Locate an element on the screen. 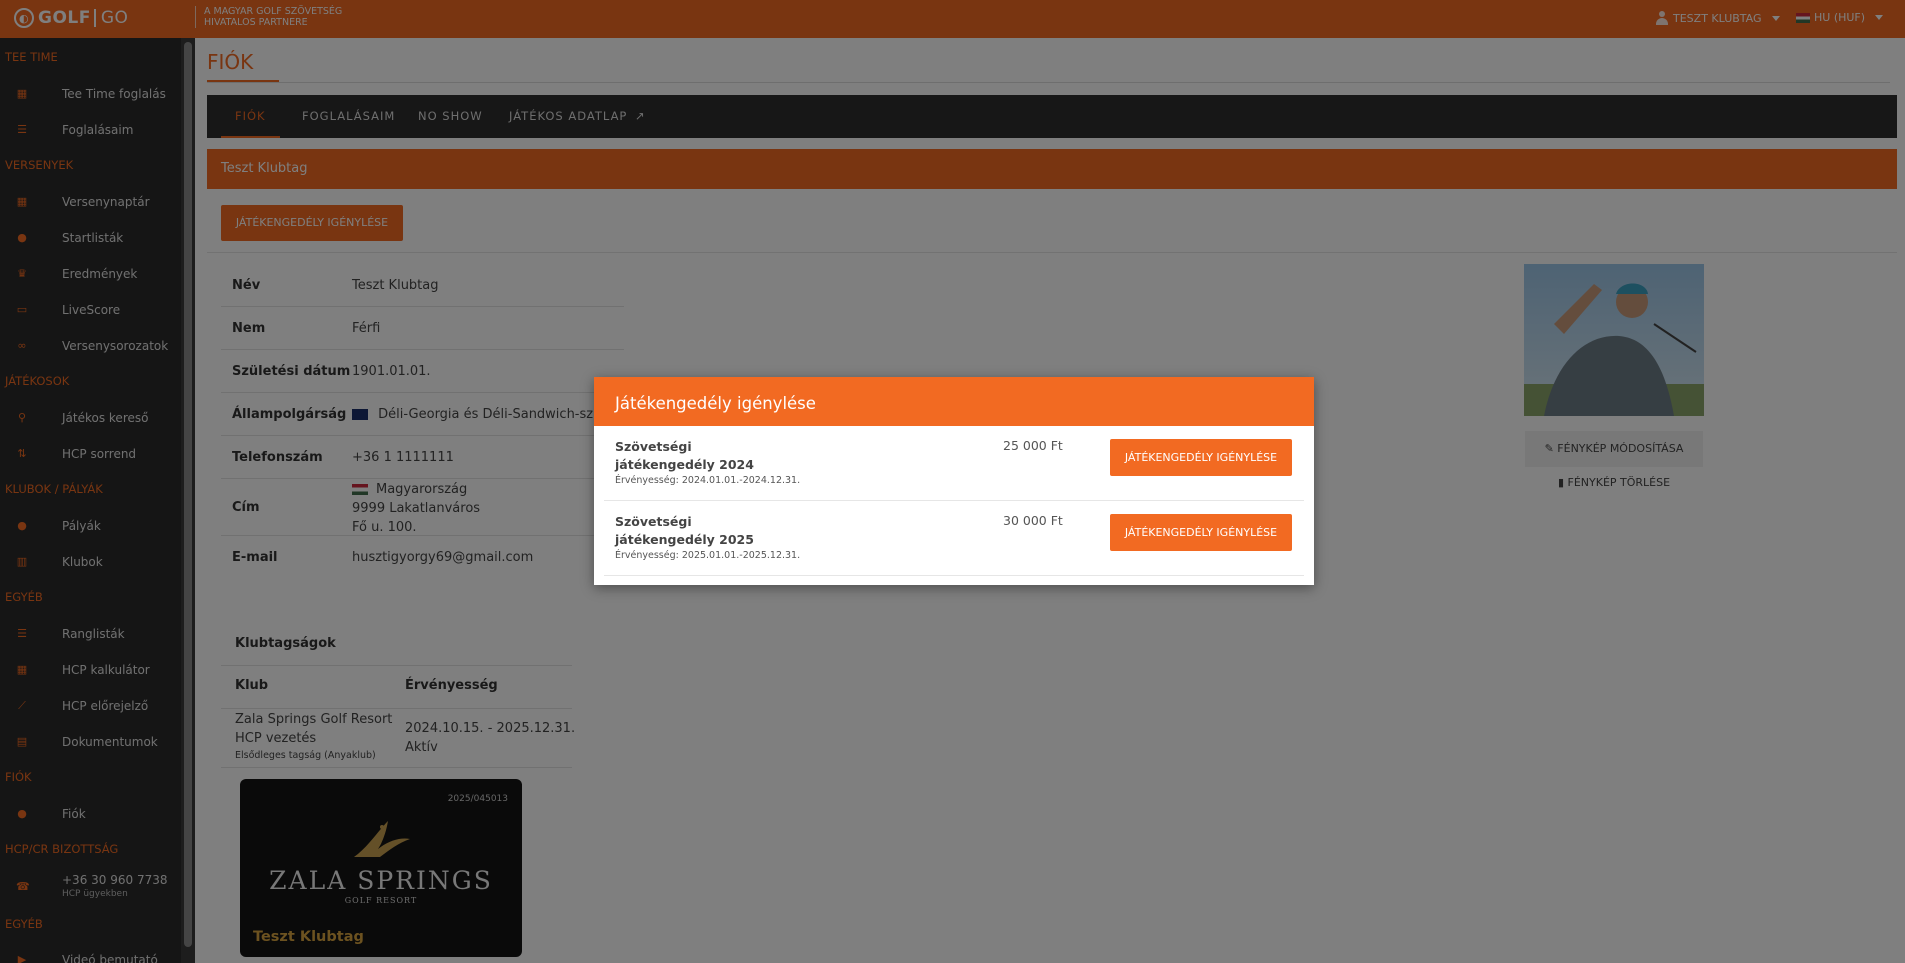 Image resolution: width=1905 pixels, height=963 pixels. license-validity: Érvényesség: 2024.01.01.-2024.12.31. is located at coordinates (708, 480).